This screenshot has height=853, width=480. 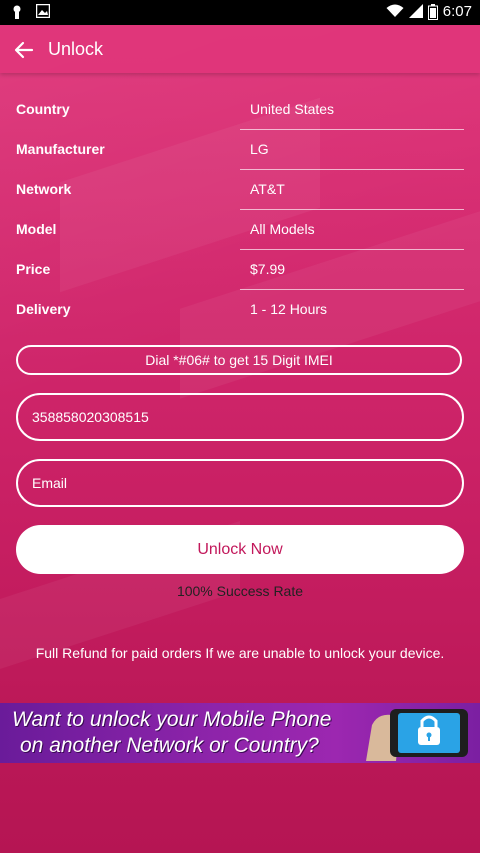 What do you see at coordinates (292, 109) in the screenshot?
I see `detail-value: United States` at bounding box center [292, 109].